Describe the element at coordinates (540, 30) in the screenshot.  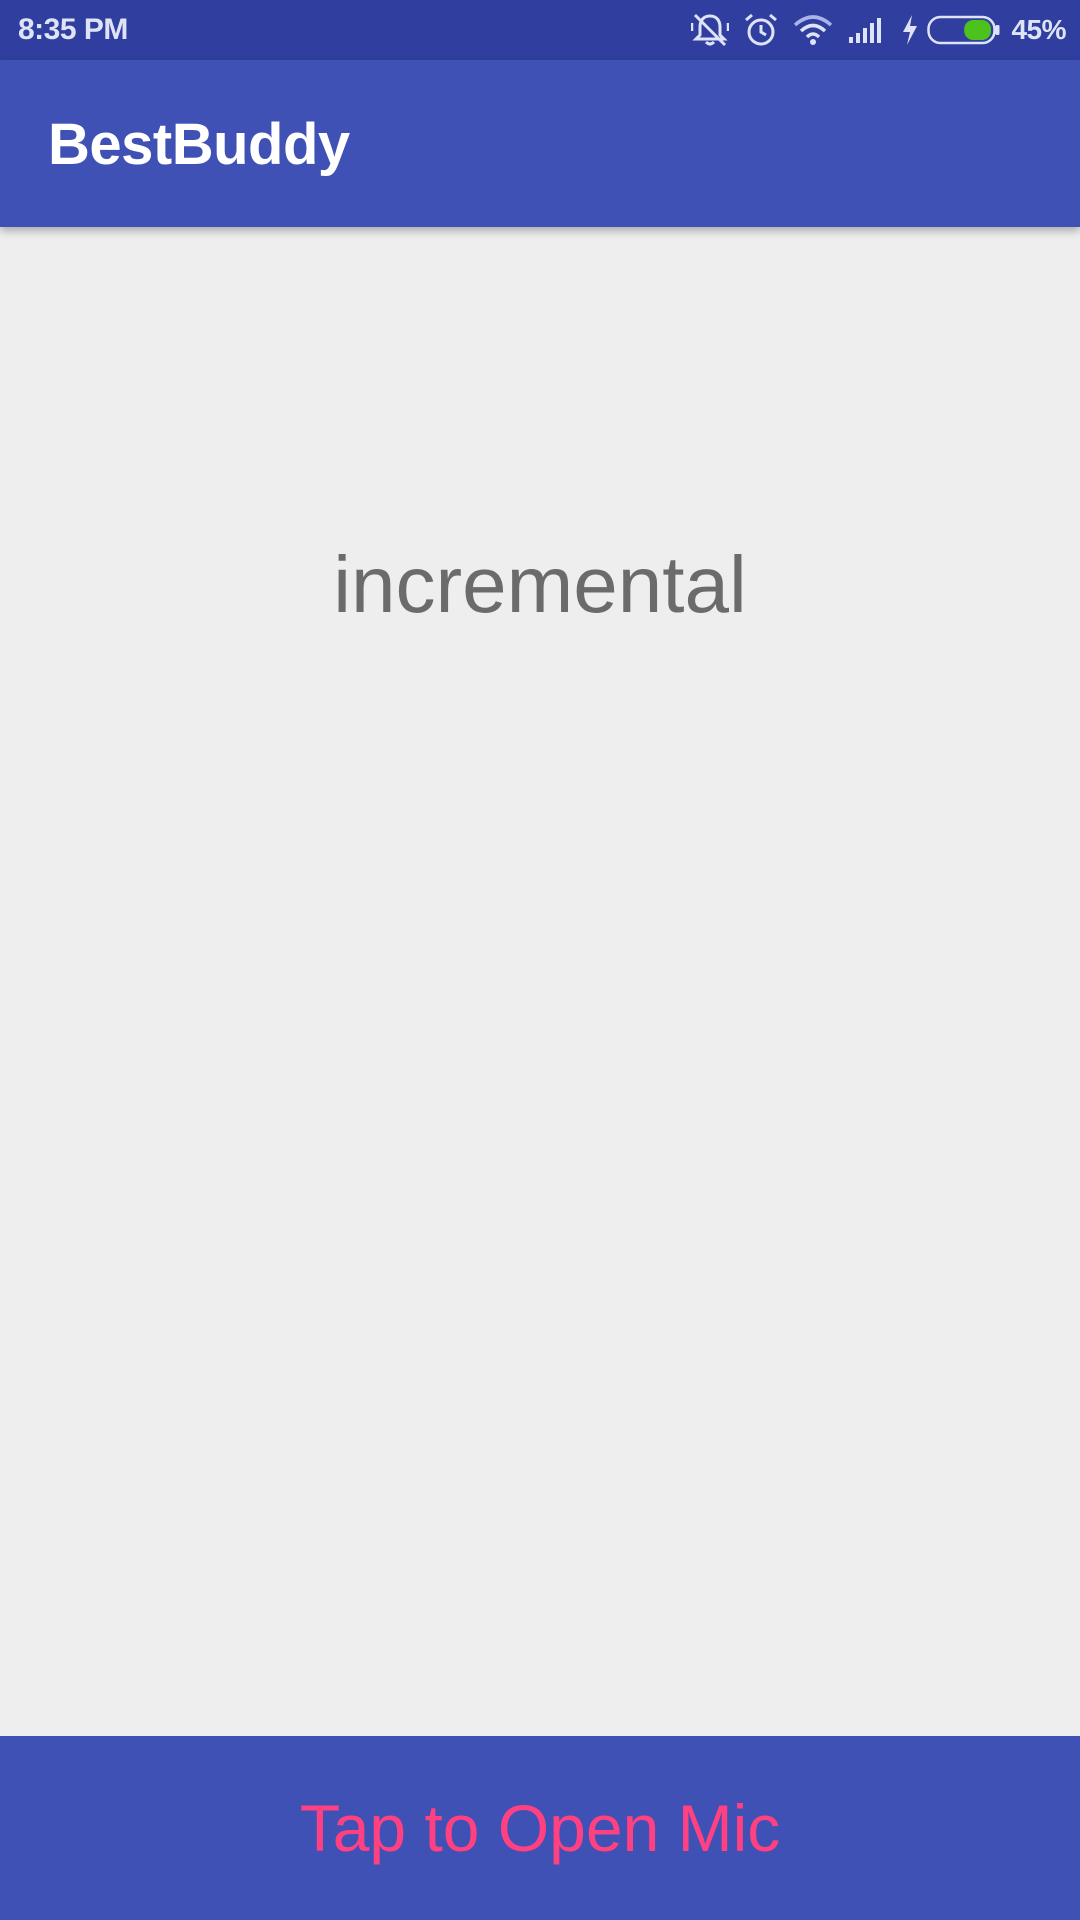
I see `status-bar: 8:35 PM 45%` at that location.